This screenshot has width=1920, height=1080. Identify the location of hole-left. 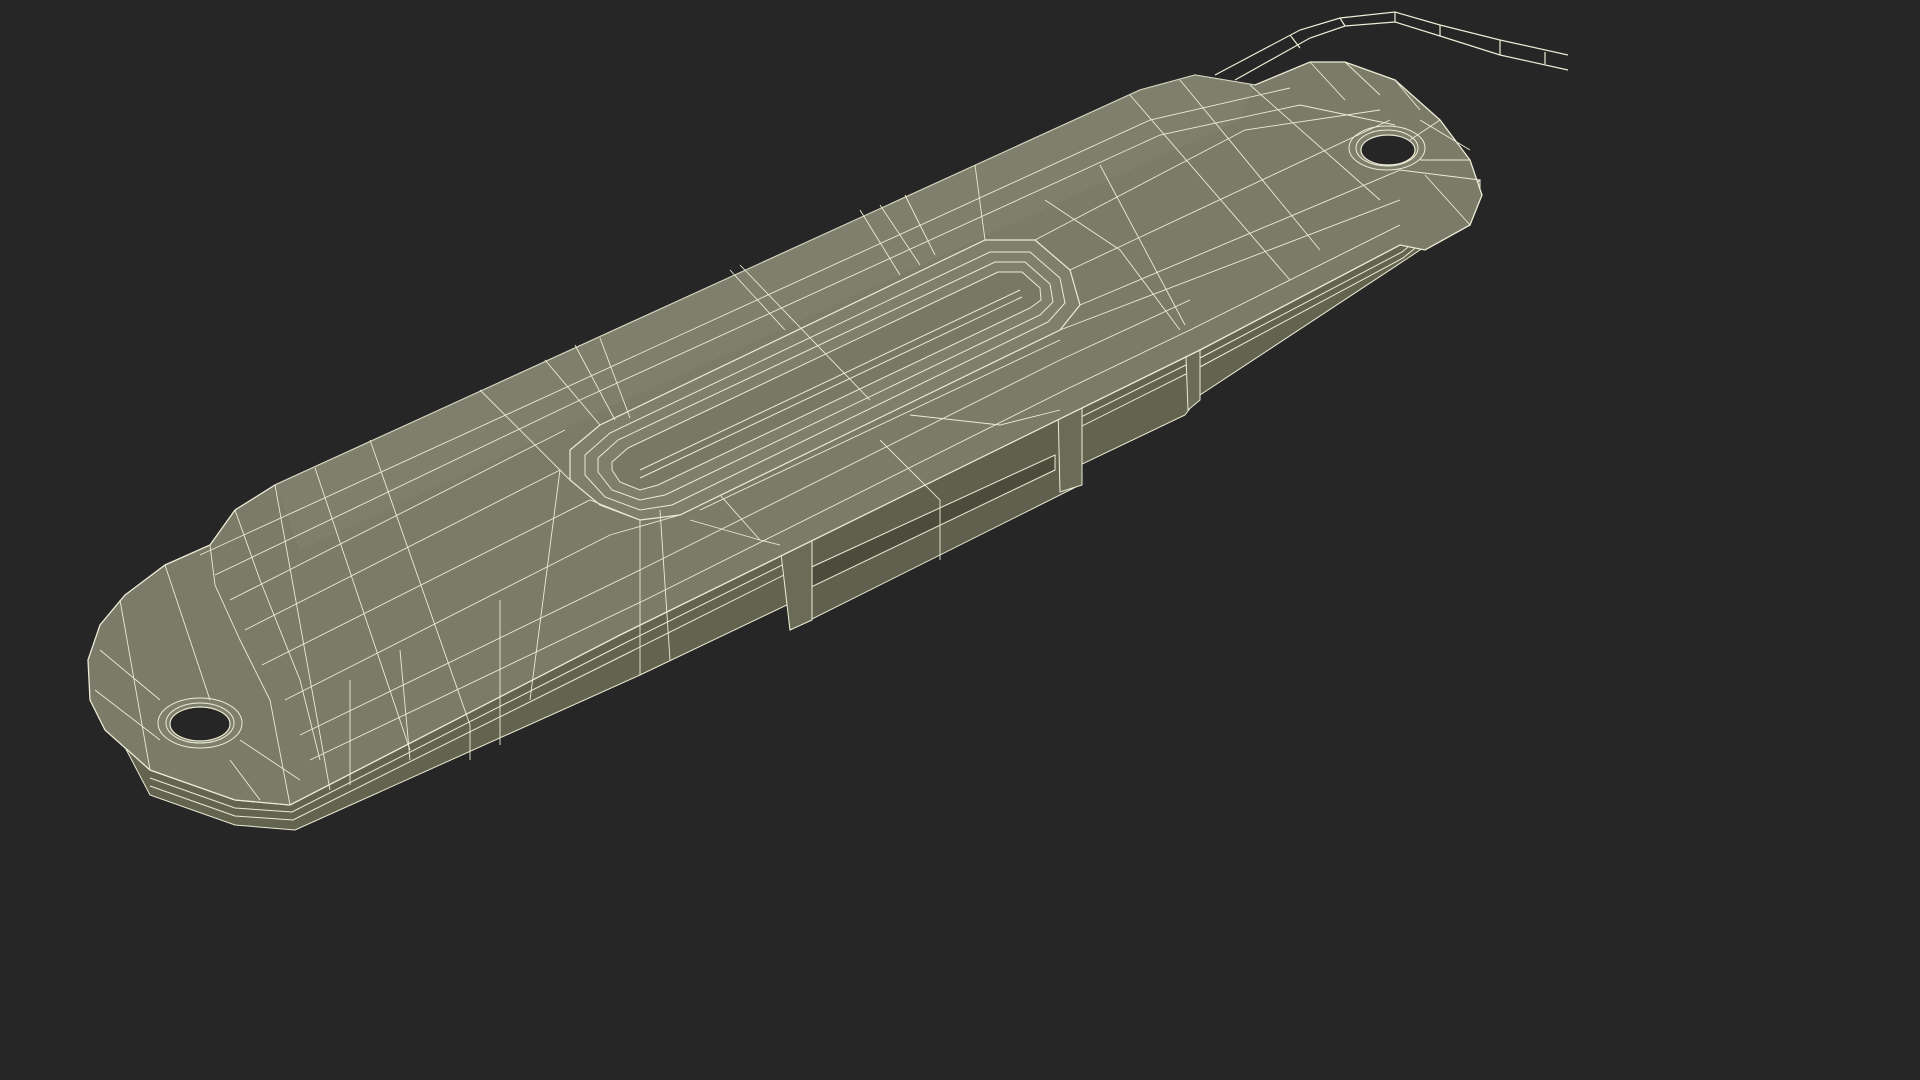
(200, 724).